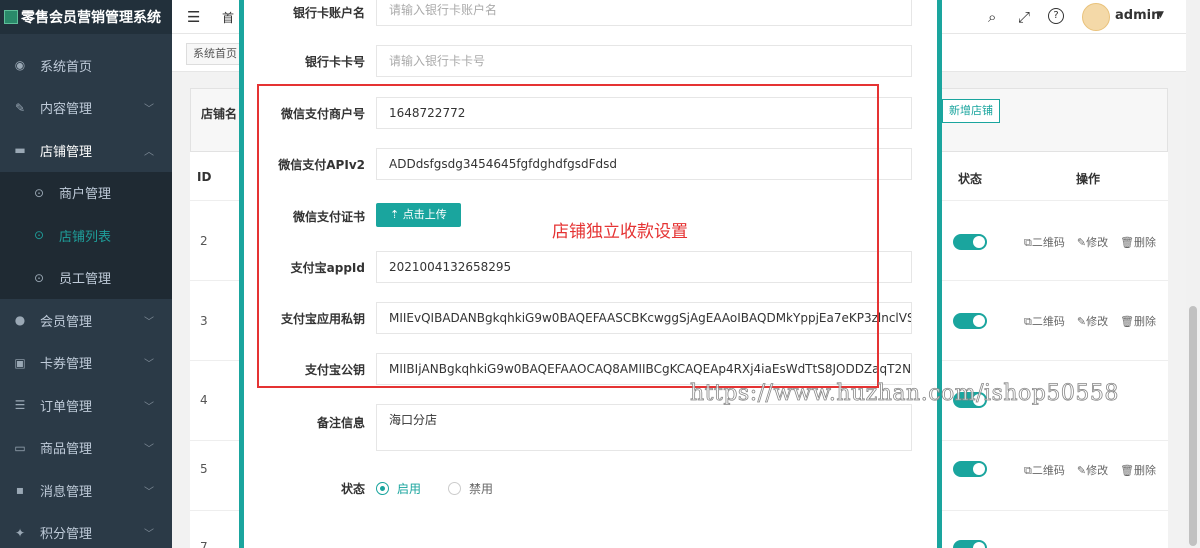 The height and width of the screenshot is (548, 1200). What do you see at coordinates (382, 488) in the screenshot?
I see `radio-checked-icon` at bounding box center [382, 488].